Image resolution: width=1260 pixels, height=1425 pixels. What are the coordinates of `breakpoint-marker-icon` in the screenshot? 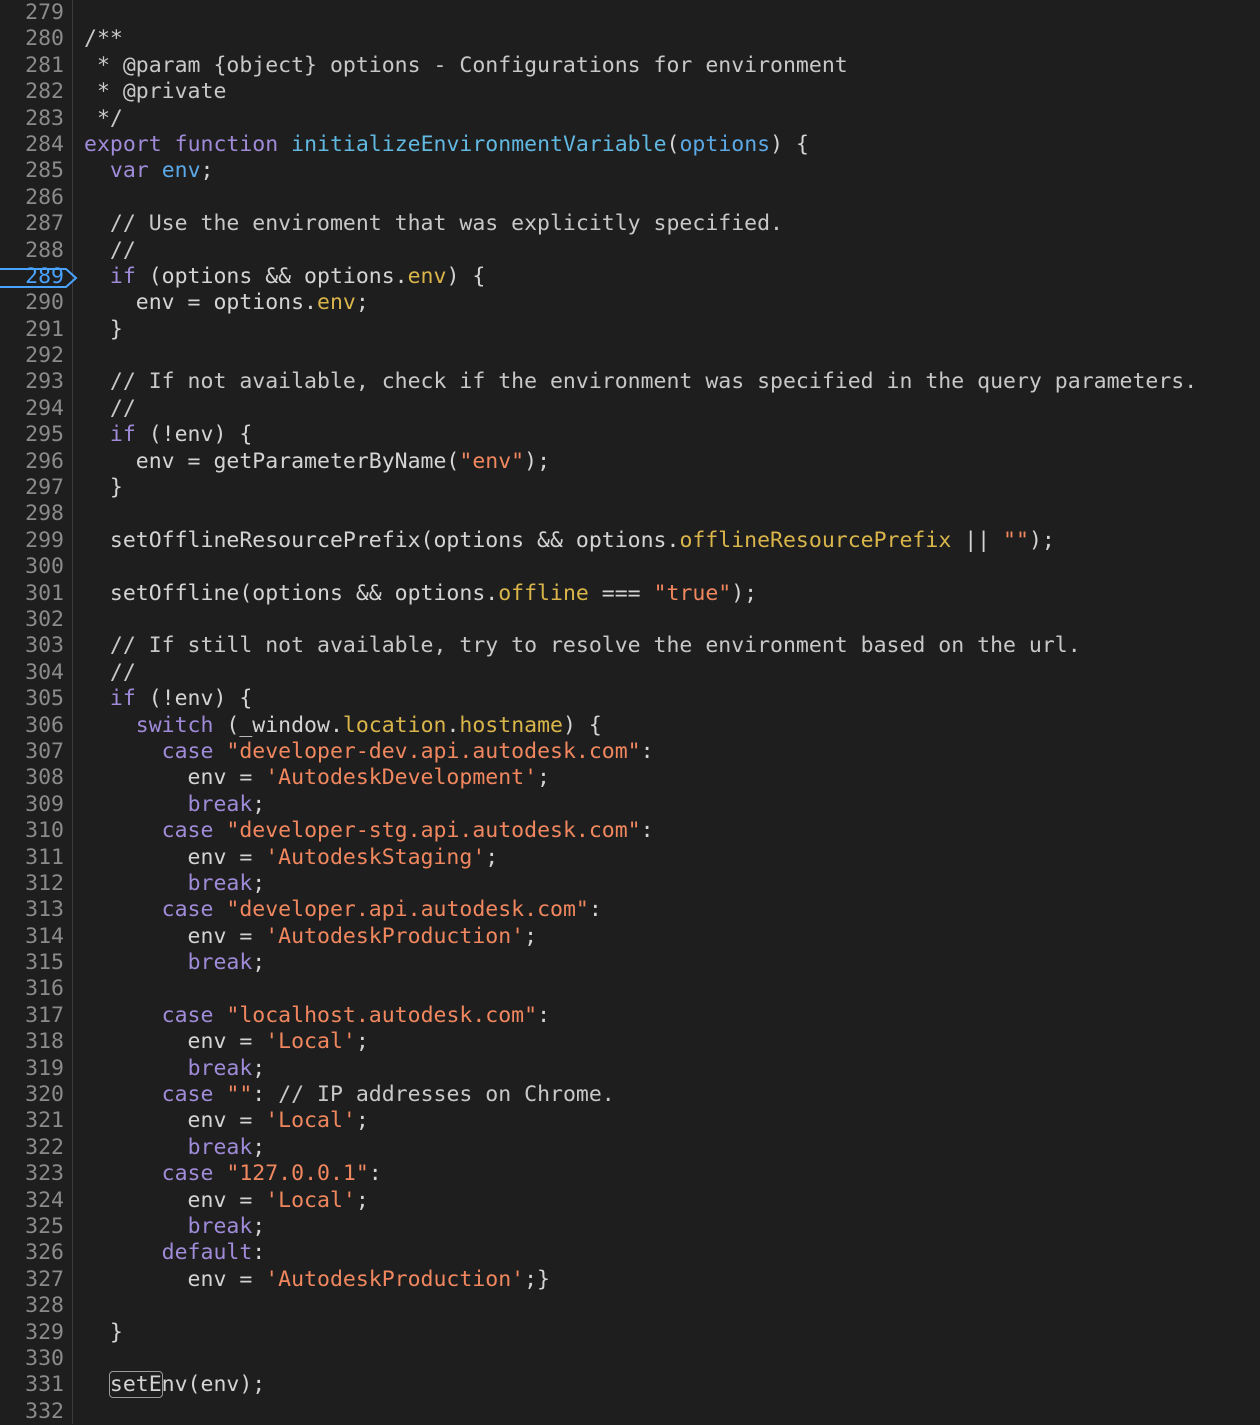 It's located at (39, 278).